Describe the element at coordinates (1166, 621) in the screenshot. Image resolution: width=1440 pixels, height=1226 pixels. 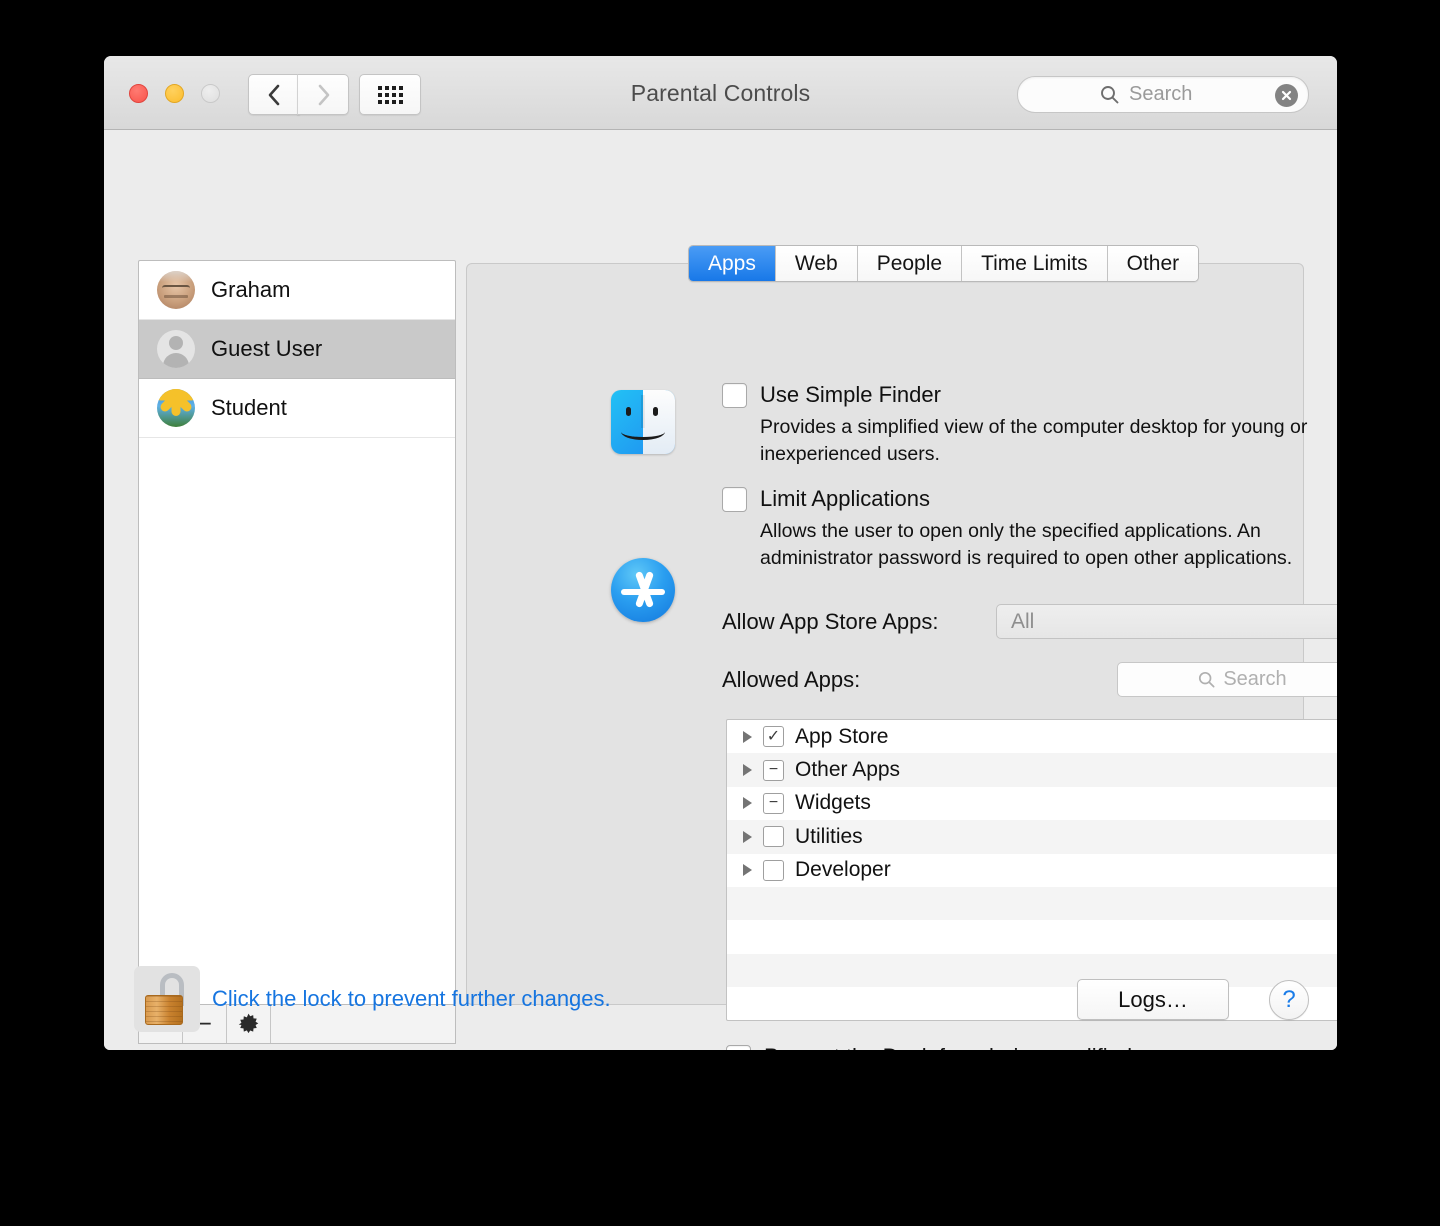
I see `allow-app-store-apps-select: All` at that location.